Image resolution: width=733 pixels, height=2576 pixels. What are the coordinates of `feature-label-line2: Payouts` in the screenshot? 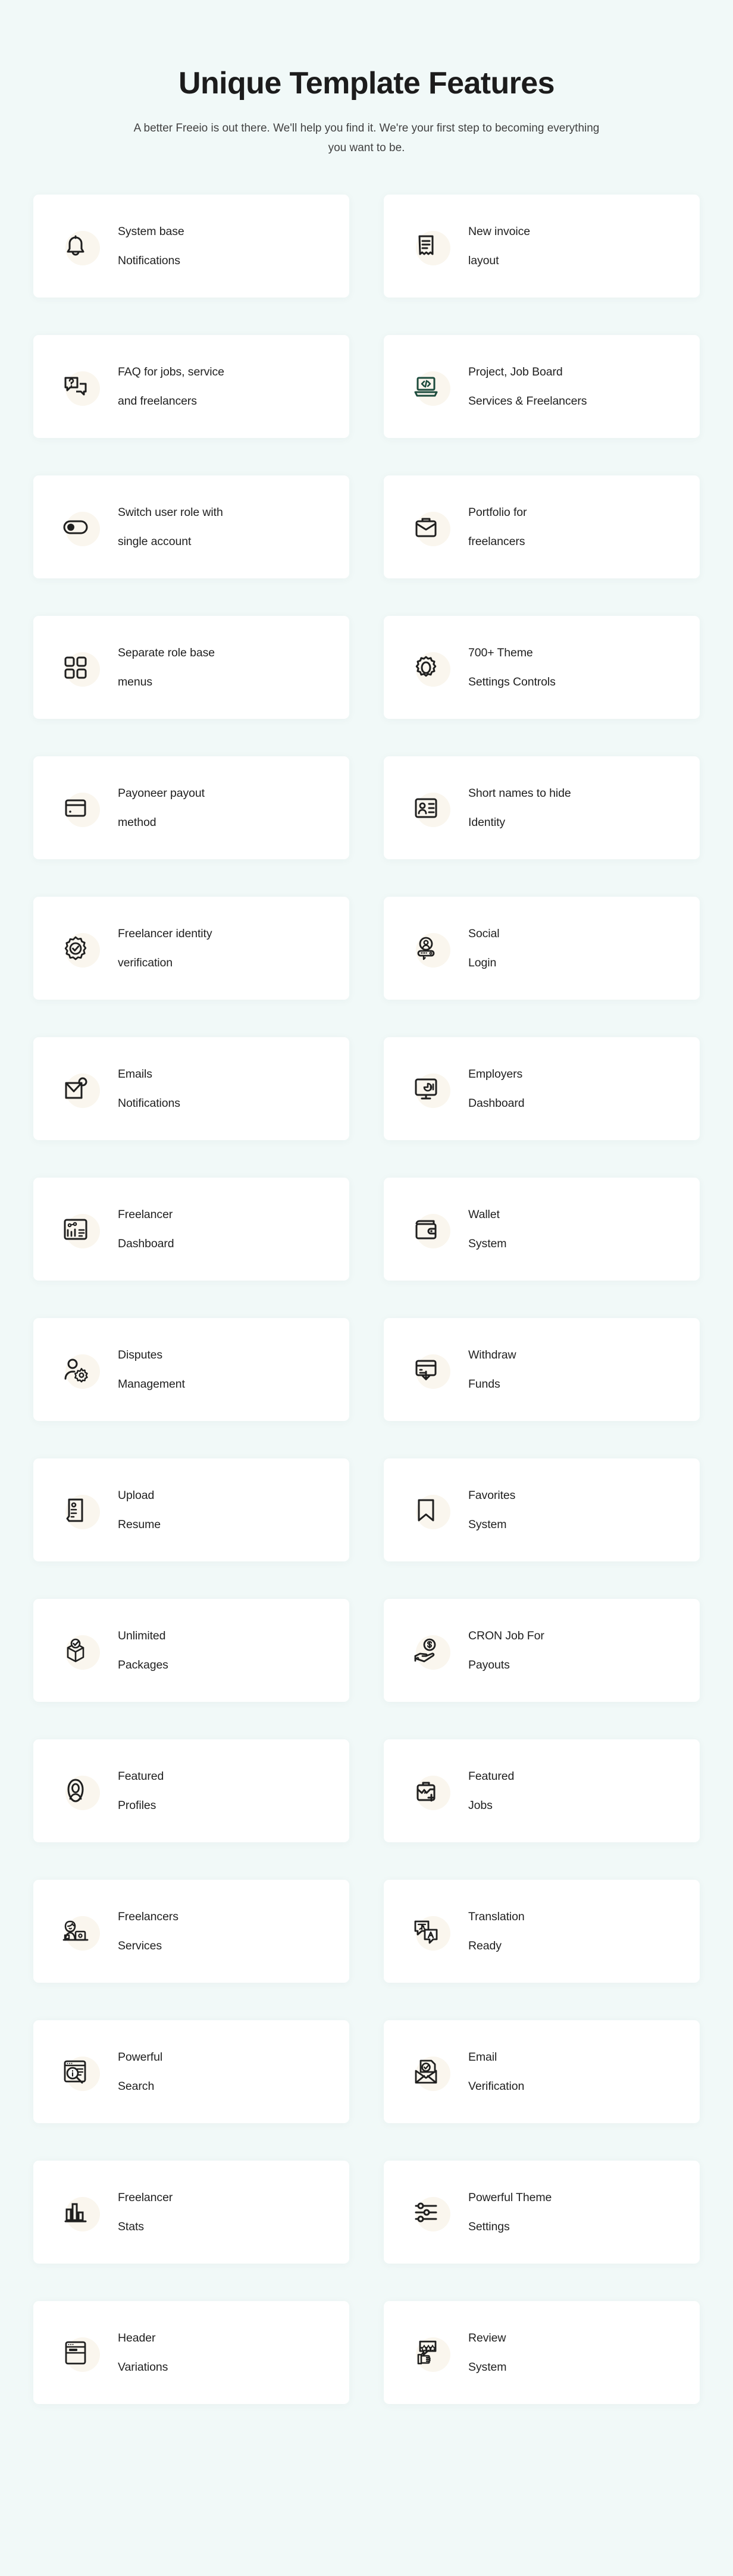 It's located at (489, 1665).